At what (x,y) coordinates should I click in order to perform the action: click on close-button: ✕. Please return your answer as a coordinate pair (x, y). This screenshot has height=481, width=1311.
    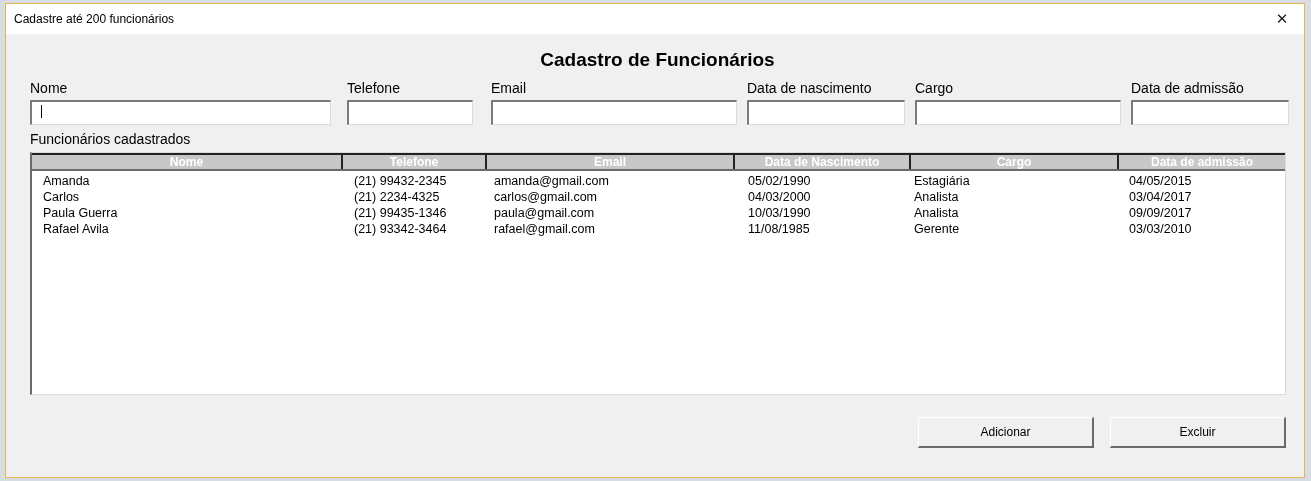
    Looking at the image, I should click on (1282, 19).